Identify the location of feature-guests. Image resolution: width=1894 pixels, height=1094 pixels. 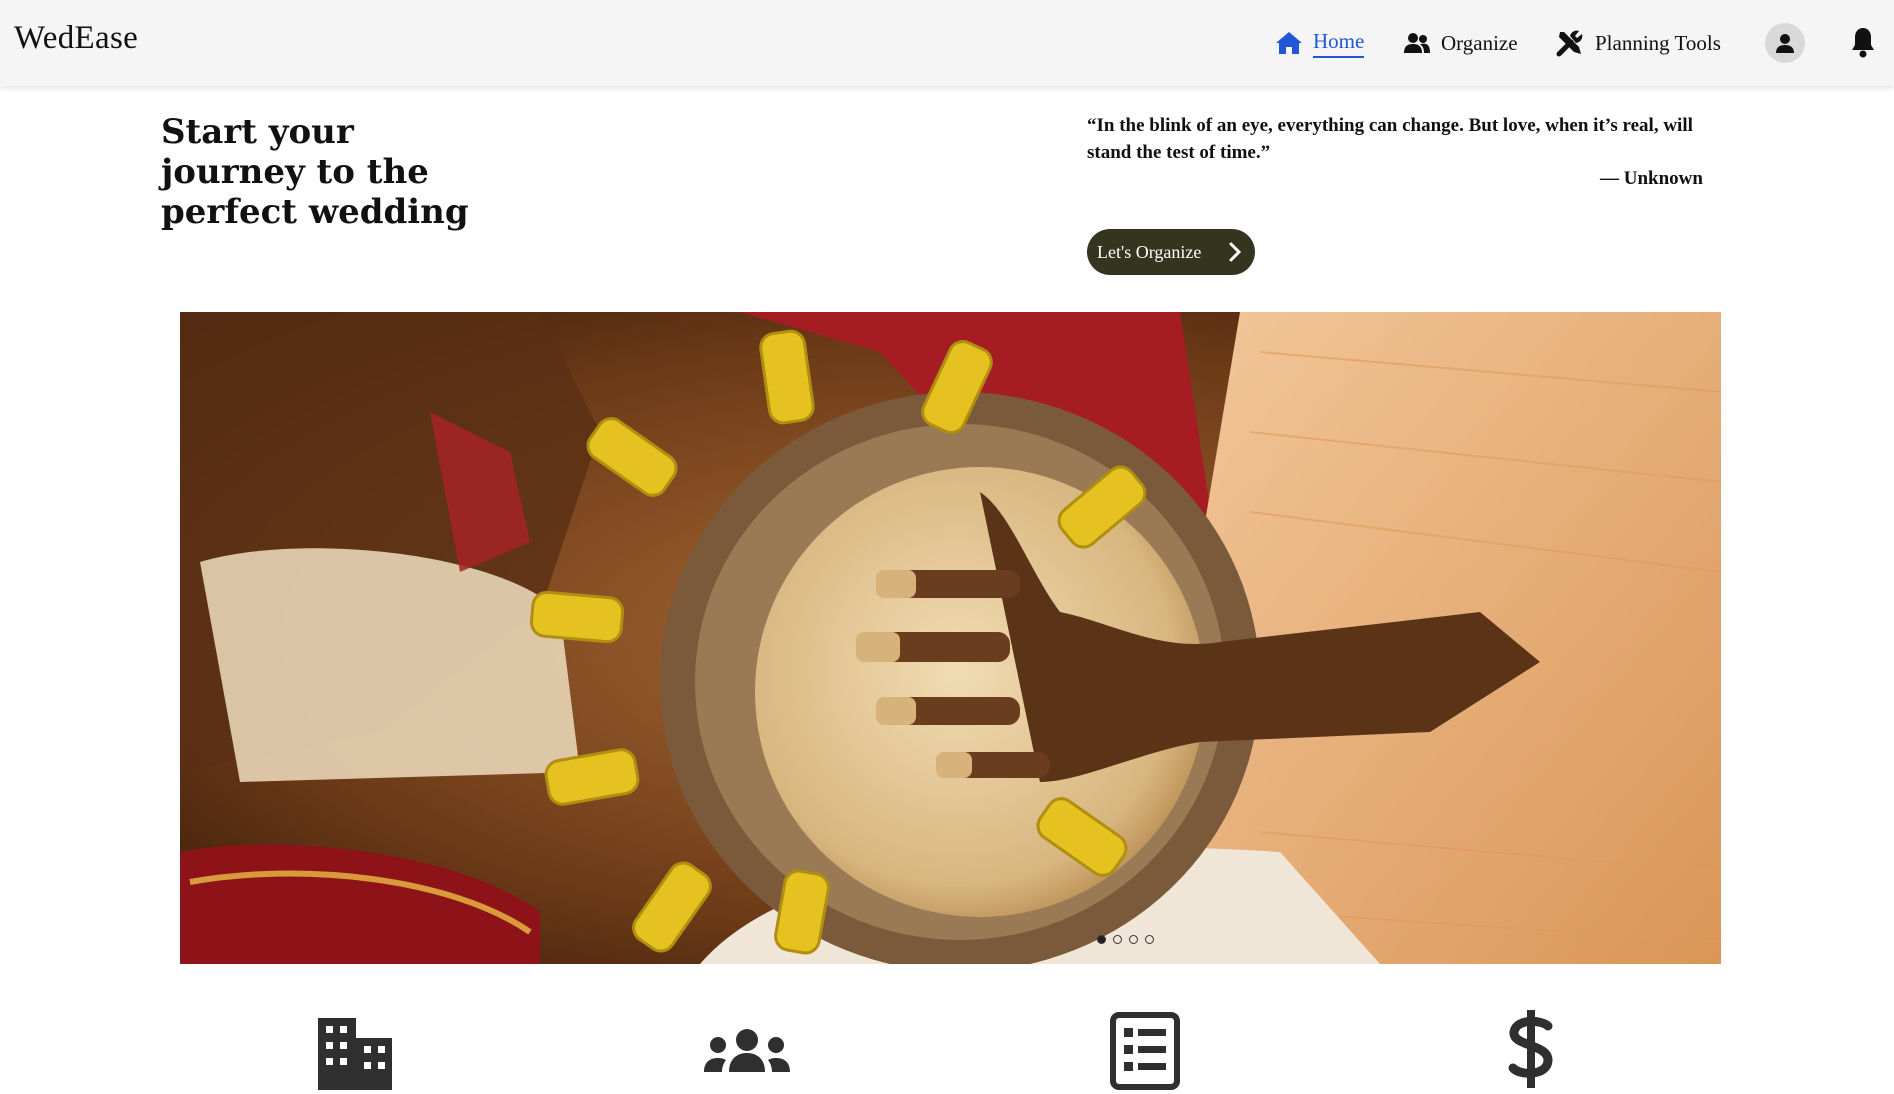
(747, 1054).